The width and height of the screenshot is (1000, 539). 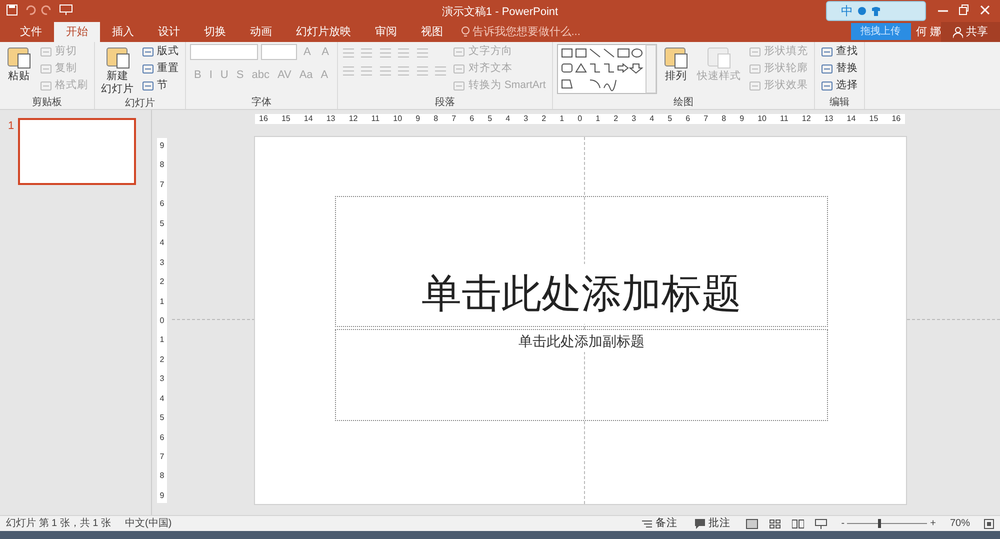 What do you see at coordinates (606, 69) in the screenshot?
I see `shapes-gallery` at bounding box center [606, 69].